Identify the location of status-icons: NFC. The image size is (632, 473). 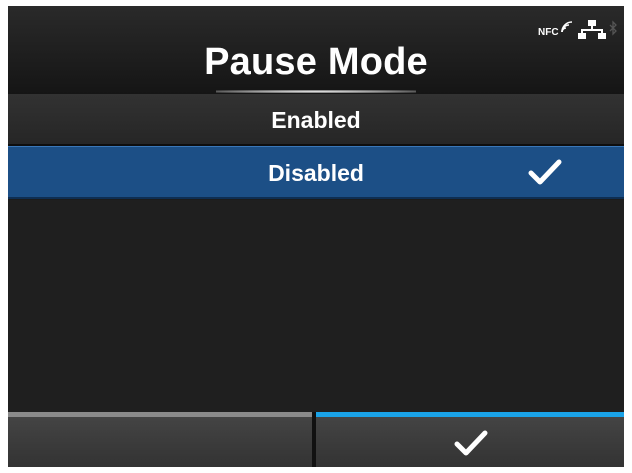
(578, 32).